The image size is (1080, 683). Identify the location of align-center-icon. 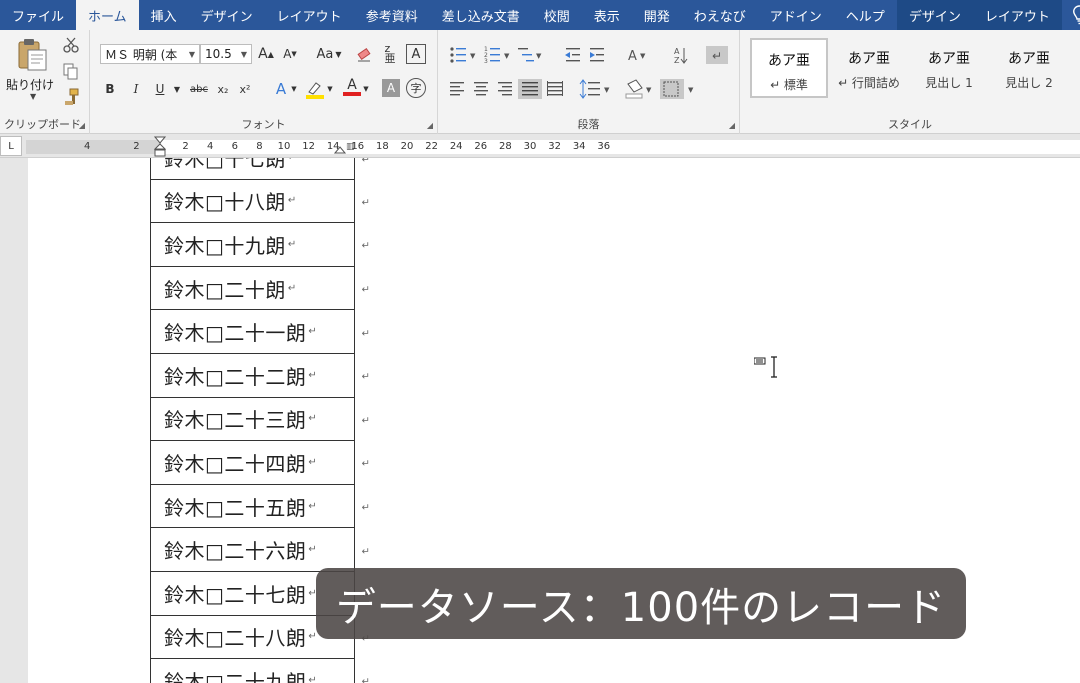
(481, 89).